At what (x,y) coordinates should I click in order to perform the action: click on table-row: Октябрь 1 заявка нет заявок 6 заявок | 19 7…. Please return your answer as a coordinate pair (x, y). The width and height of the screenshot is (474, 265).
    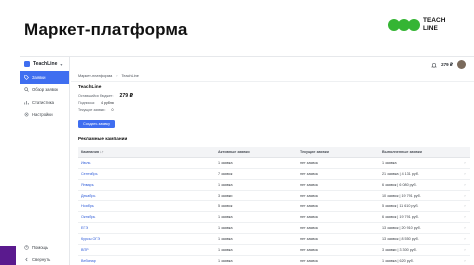
    Looking at the image, I should click on (274, 218).